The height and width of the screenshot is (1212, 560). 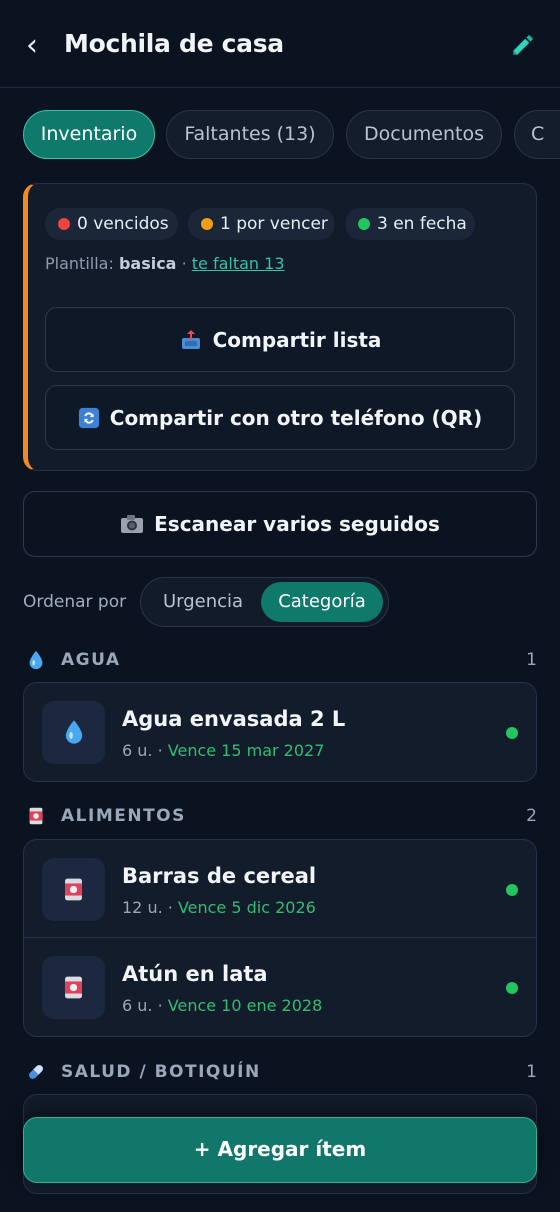 I want to click on sort-segmented-control: Urgencia Categoría, so click(x=264, y=602).